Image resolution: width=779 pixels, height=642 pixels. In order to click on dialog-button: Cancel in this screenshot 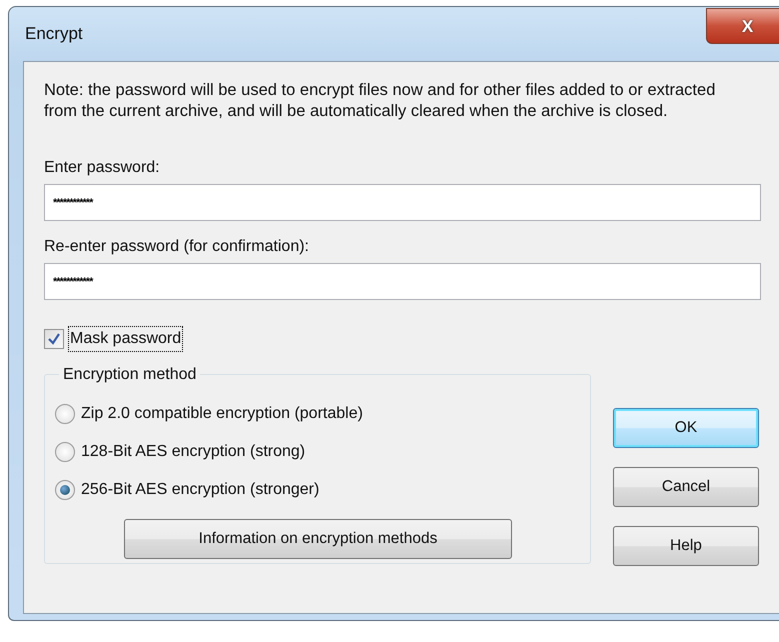, I will do `click(686, 487)`.